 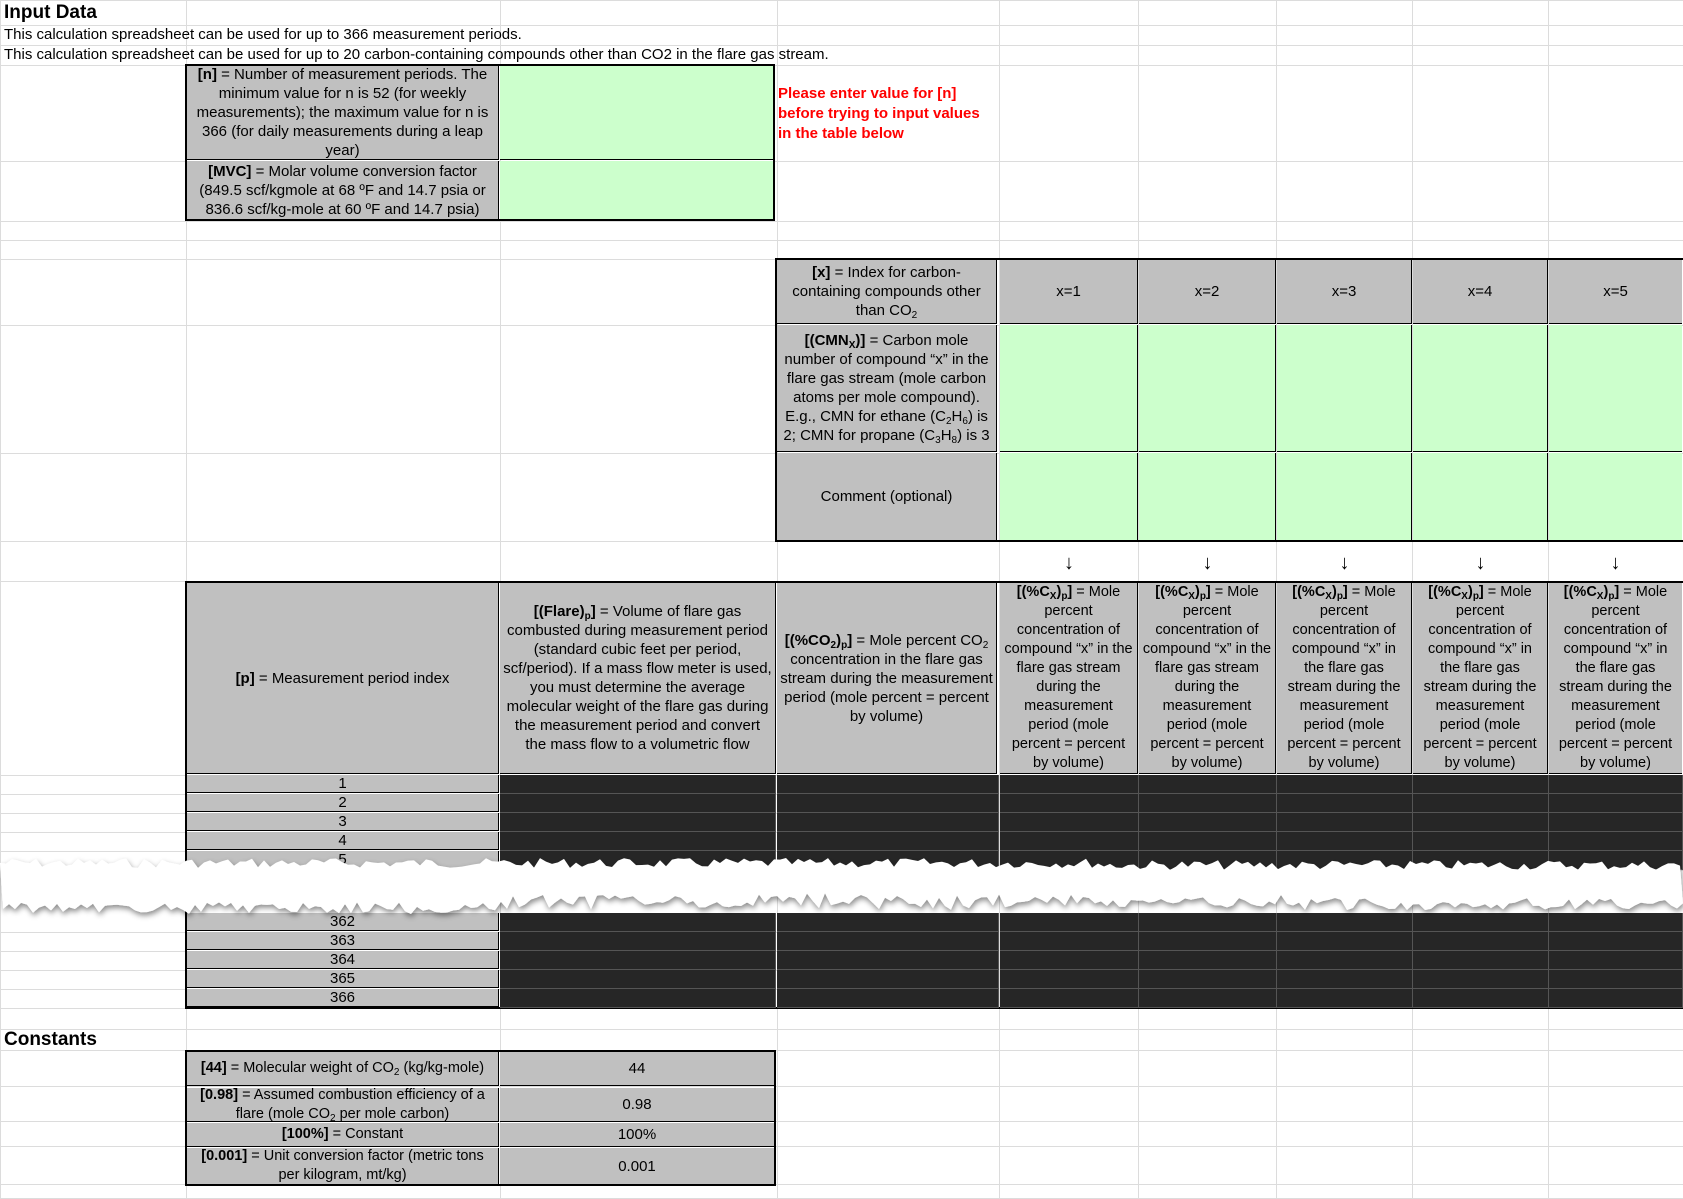 I want to click on period-index-cell: 2, so click(x=343, y=803).